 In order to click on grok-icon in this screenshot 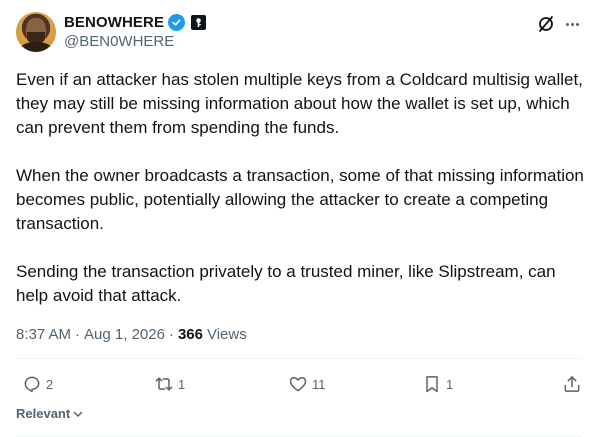, I will do `click(546, 24)`.